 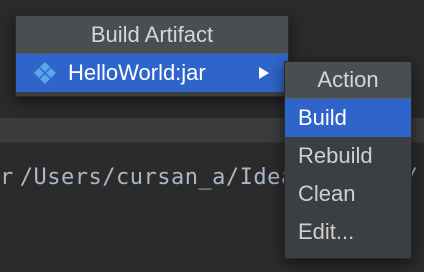 I want to click on artifact-label: HelloWorld:jar, so click(x=137, y=72).